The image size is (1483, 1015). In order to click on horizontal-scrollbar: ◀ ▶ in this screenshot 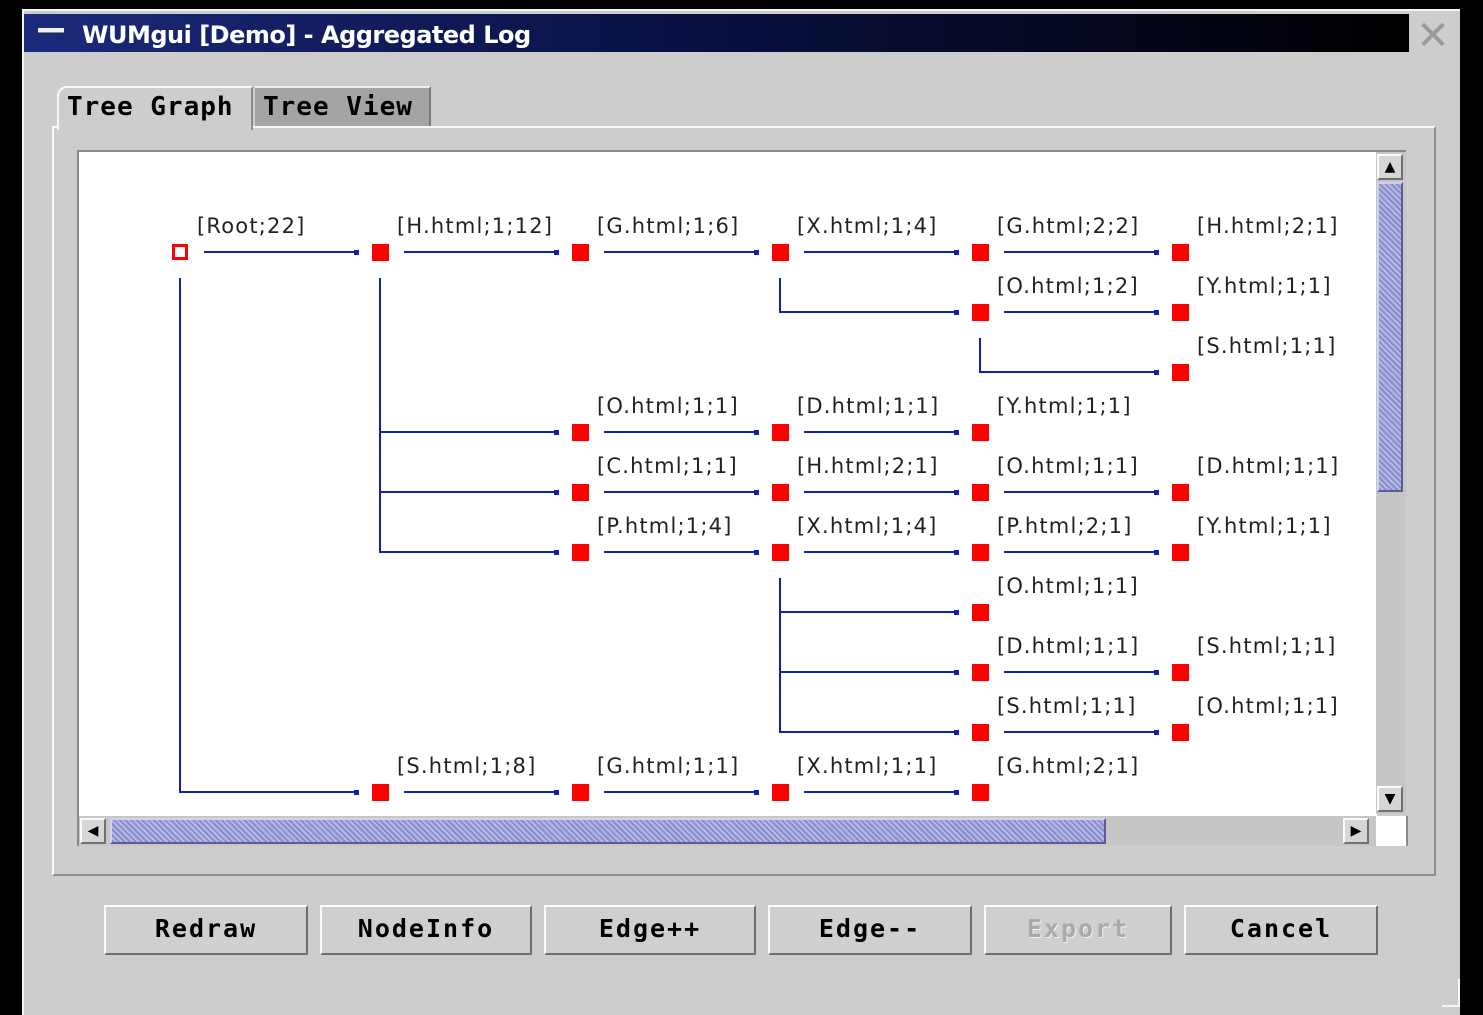, I will do `click(726, 831)`.